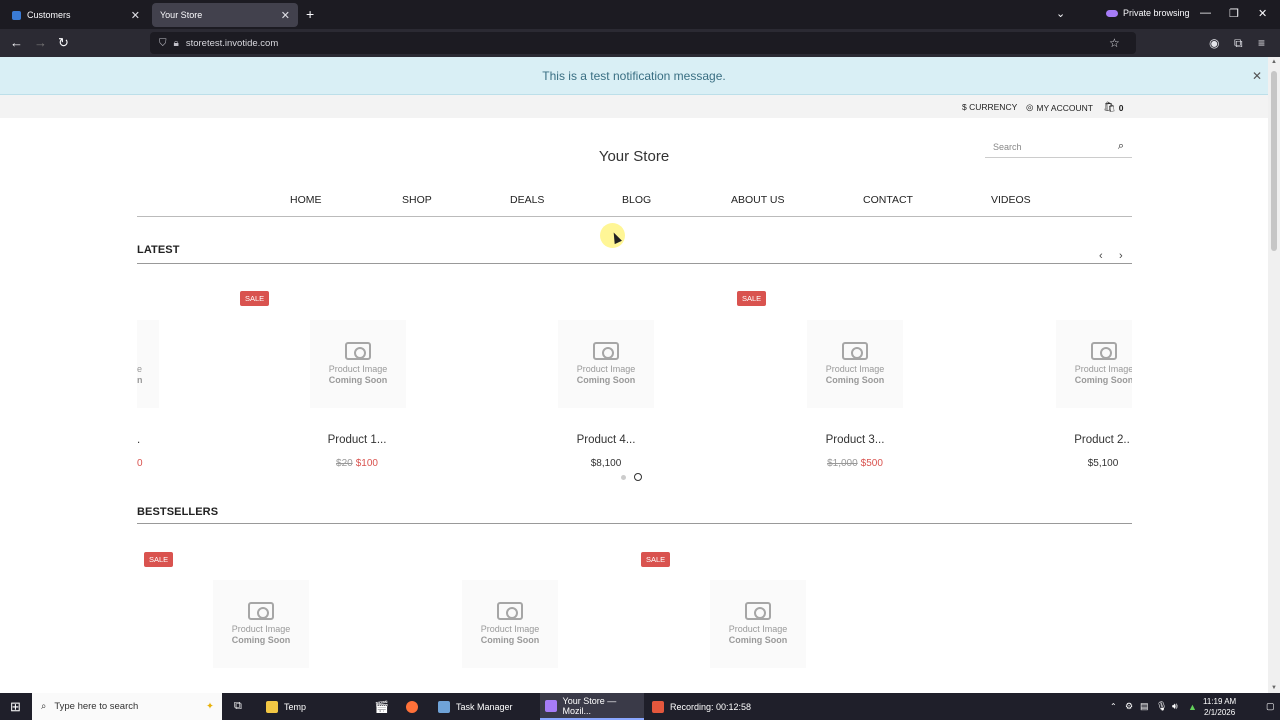 Image resolution: width=1280 pixels, height=720 pixels. Describe the element at coordinates (1058, 147) in the screenshot. I see `search-input: Search ⌕` at that location.